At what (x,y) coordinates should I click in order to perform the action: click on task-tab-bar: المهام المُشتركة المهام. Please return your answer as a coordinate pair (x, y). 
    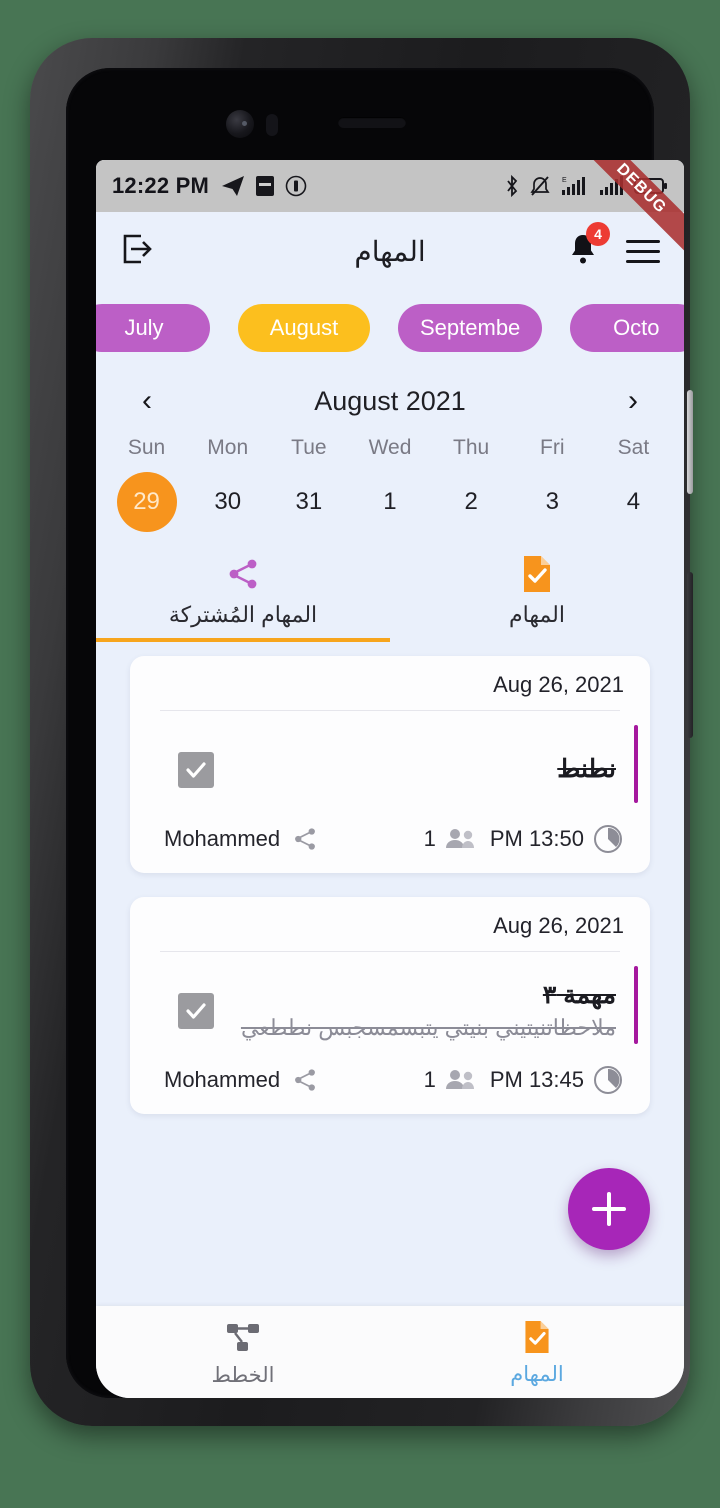
    Looking at the image, I should click on (390, 591).